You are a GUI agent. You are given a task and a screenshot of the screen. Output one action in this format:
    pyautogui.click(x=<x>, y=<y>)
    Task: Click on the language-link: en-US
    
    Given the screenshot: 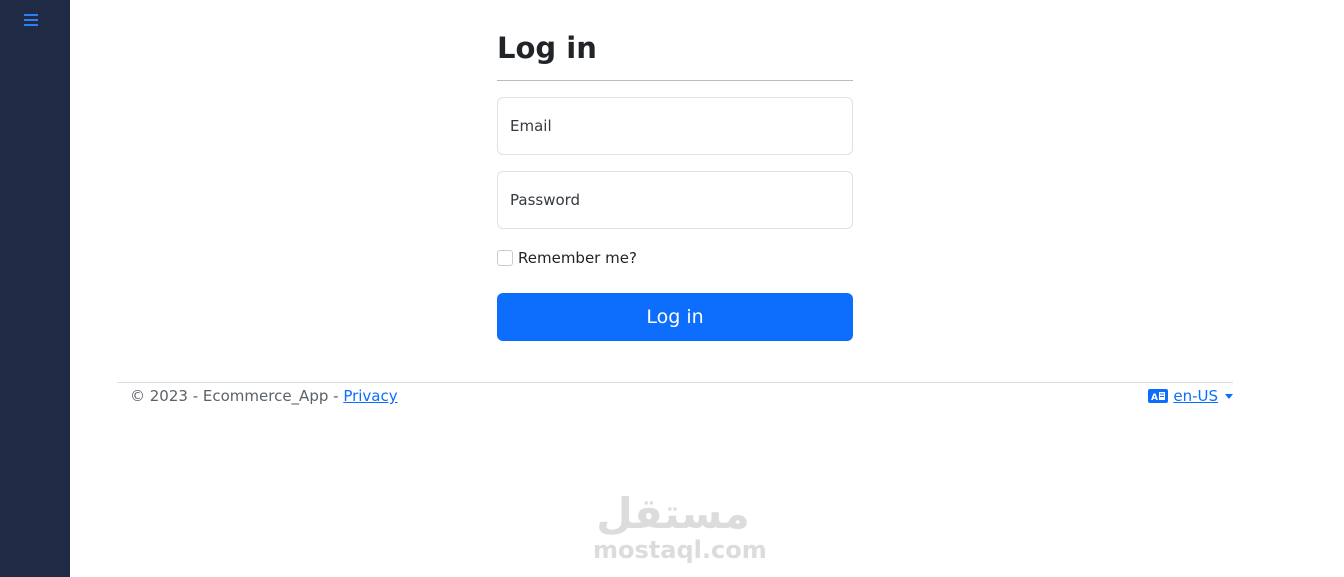 What is the action you would take?
    pyautogui.click(x=1195, y=396)
    